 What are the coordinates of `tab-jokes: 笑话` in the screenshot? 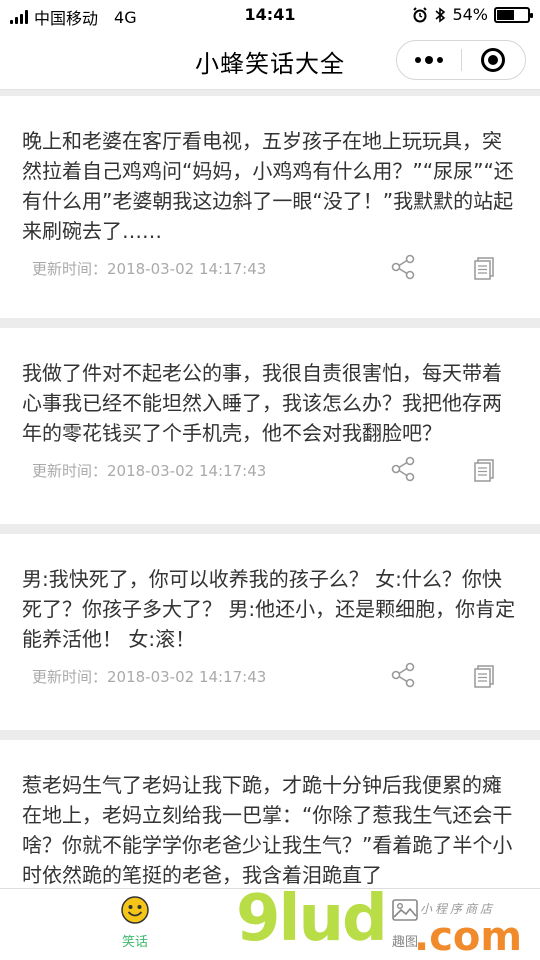 It's located at (135, 922).